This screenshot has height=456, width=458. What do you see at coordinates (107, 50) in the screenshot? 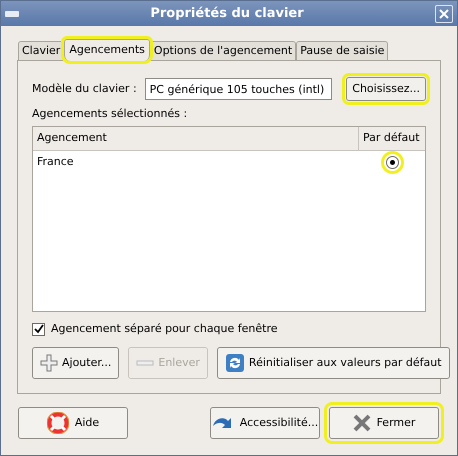
I see `tab: Agencements` at bounding box center [107, 50].